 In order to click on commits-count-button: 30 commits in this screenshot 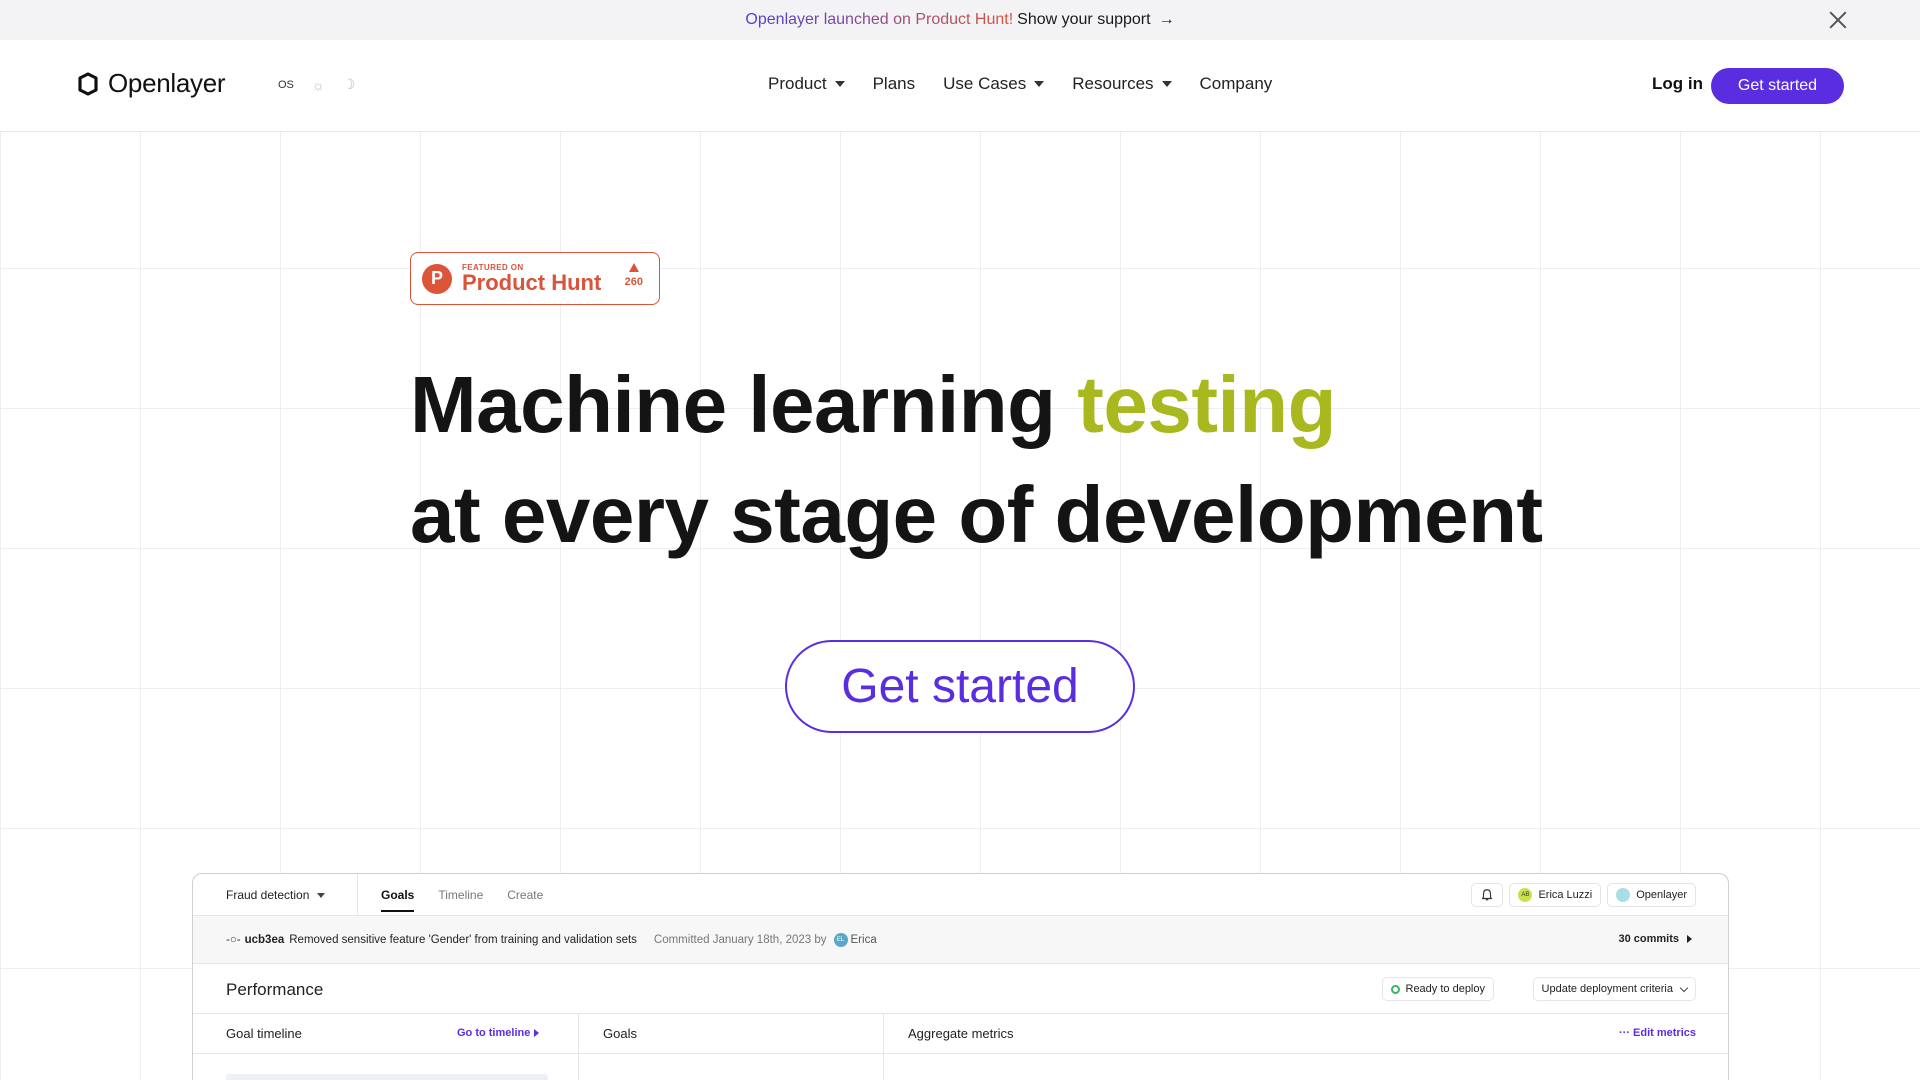, I will do `click(1655, 939)`.